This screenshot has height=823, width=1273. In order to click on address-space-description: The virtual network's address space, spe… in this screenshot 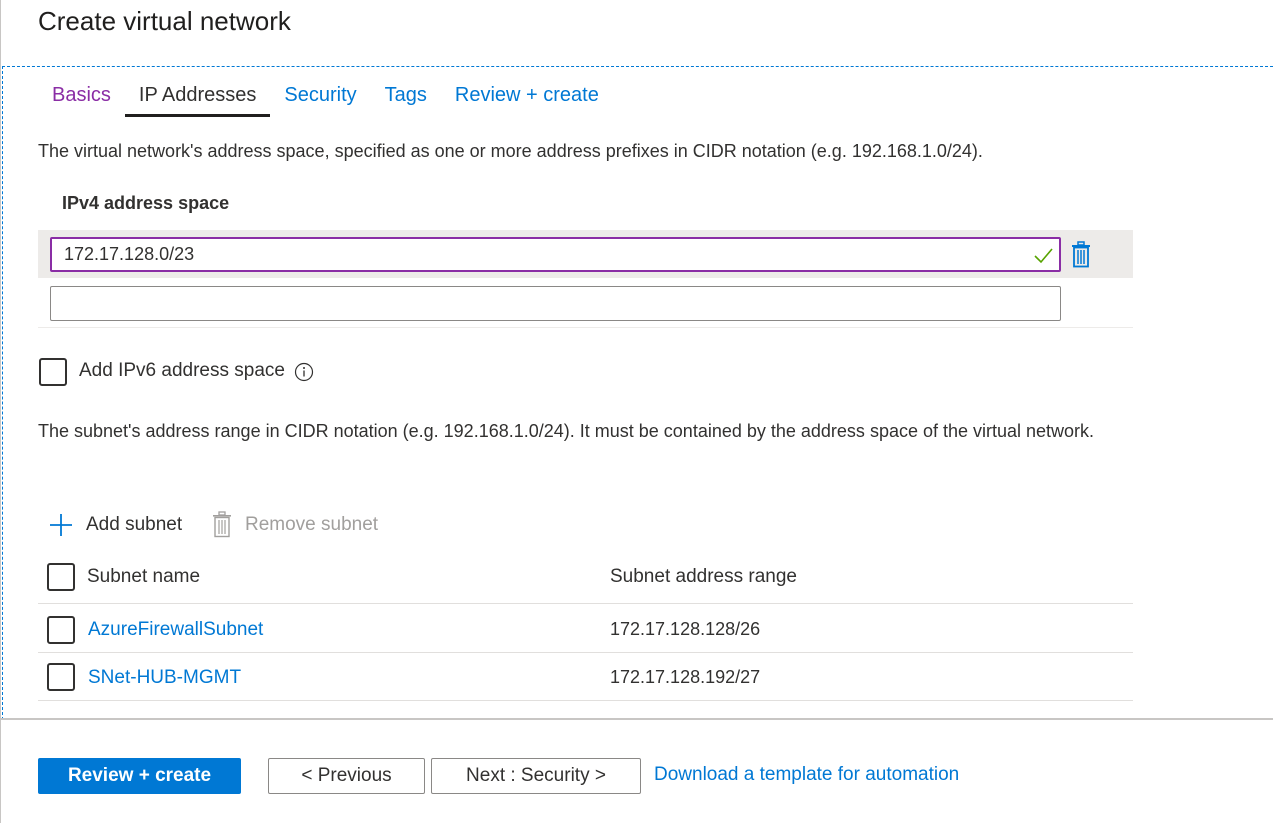, I will do `click(510, 151)`.